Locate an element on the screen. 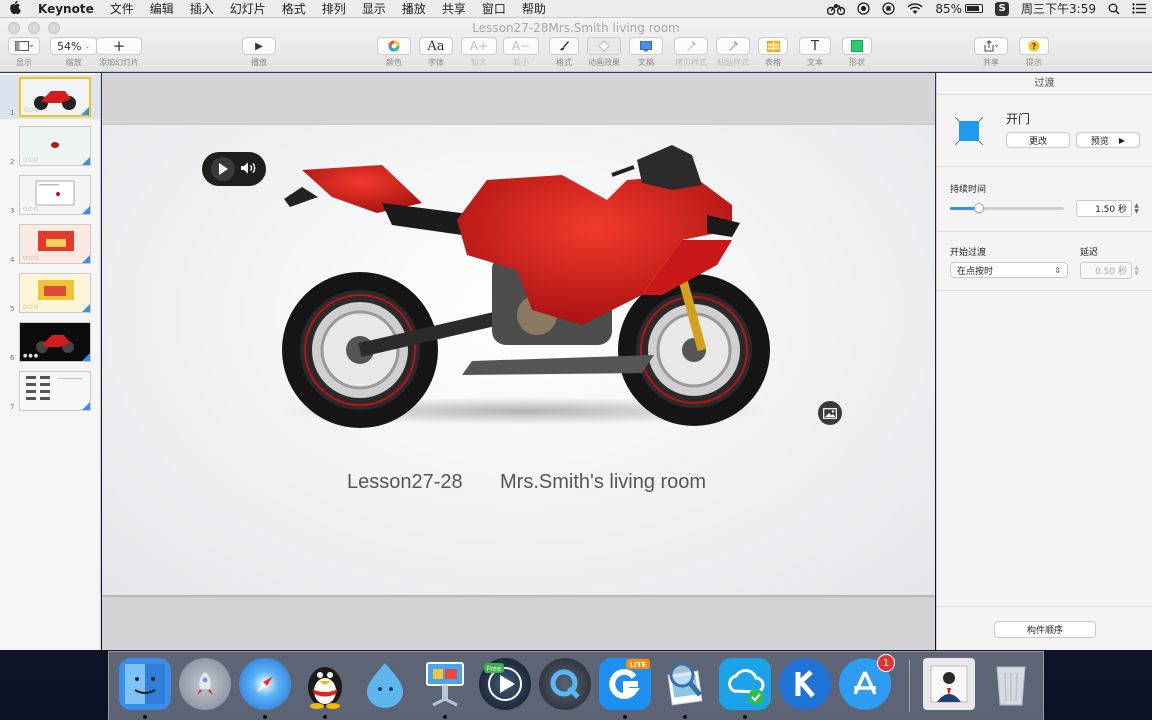 The image size is (1152, 720). zoom-select: 54% ⌄ 缩放 is located at coordinates (74, 52).